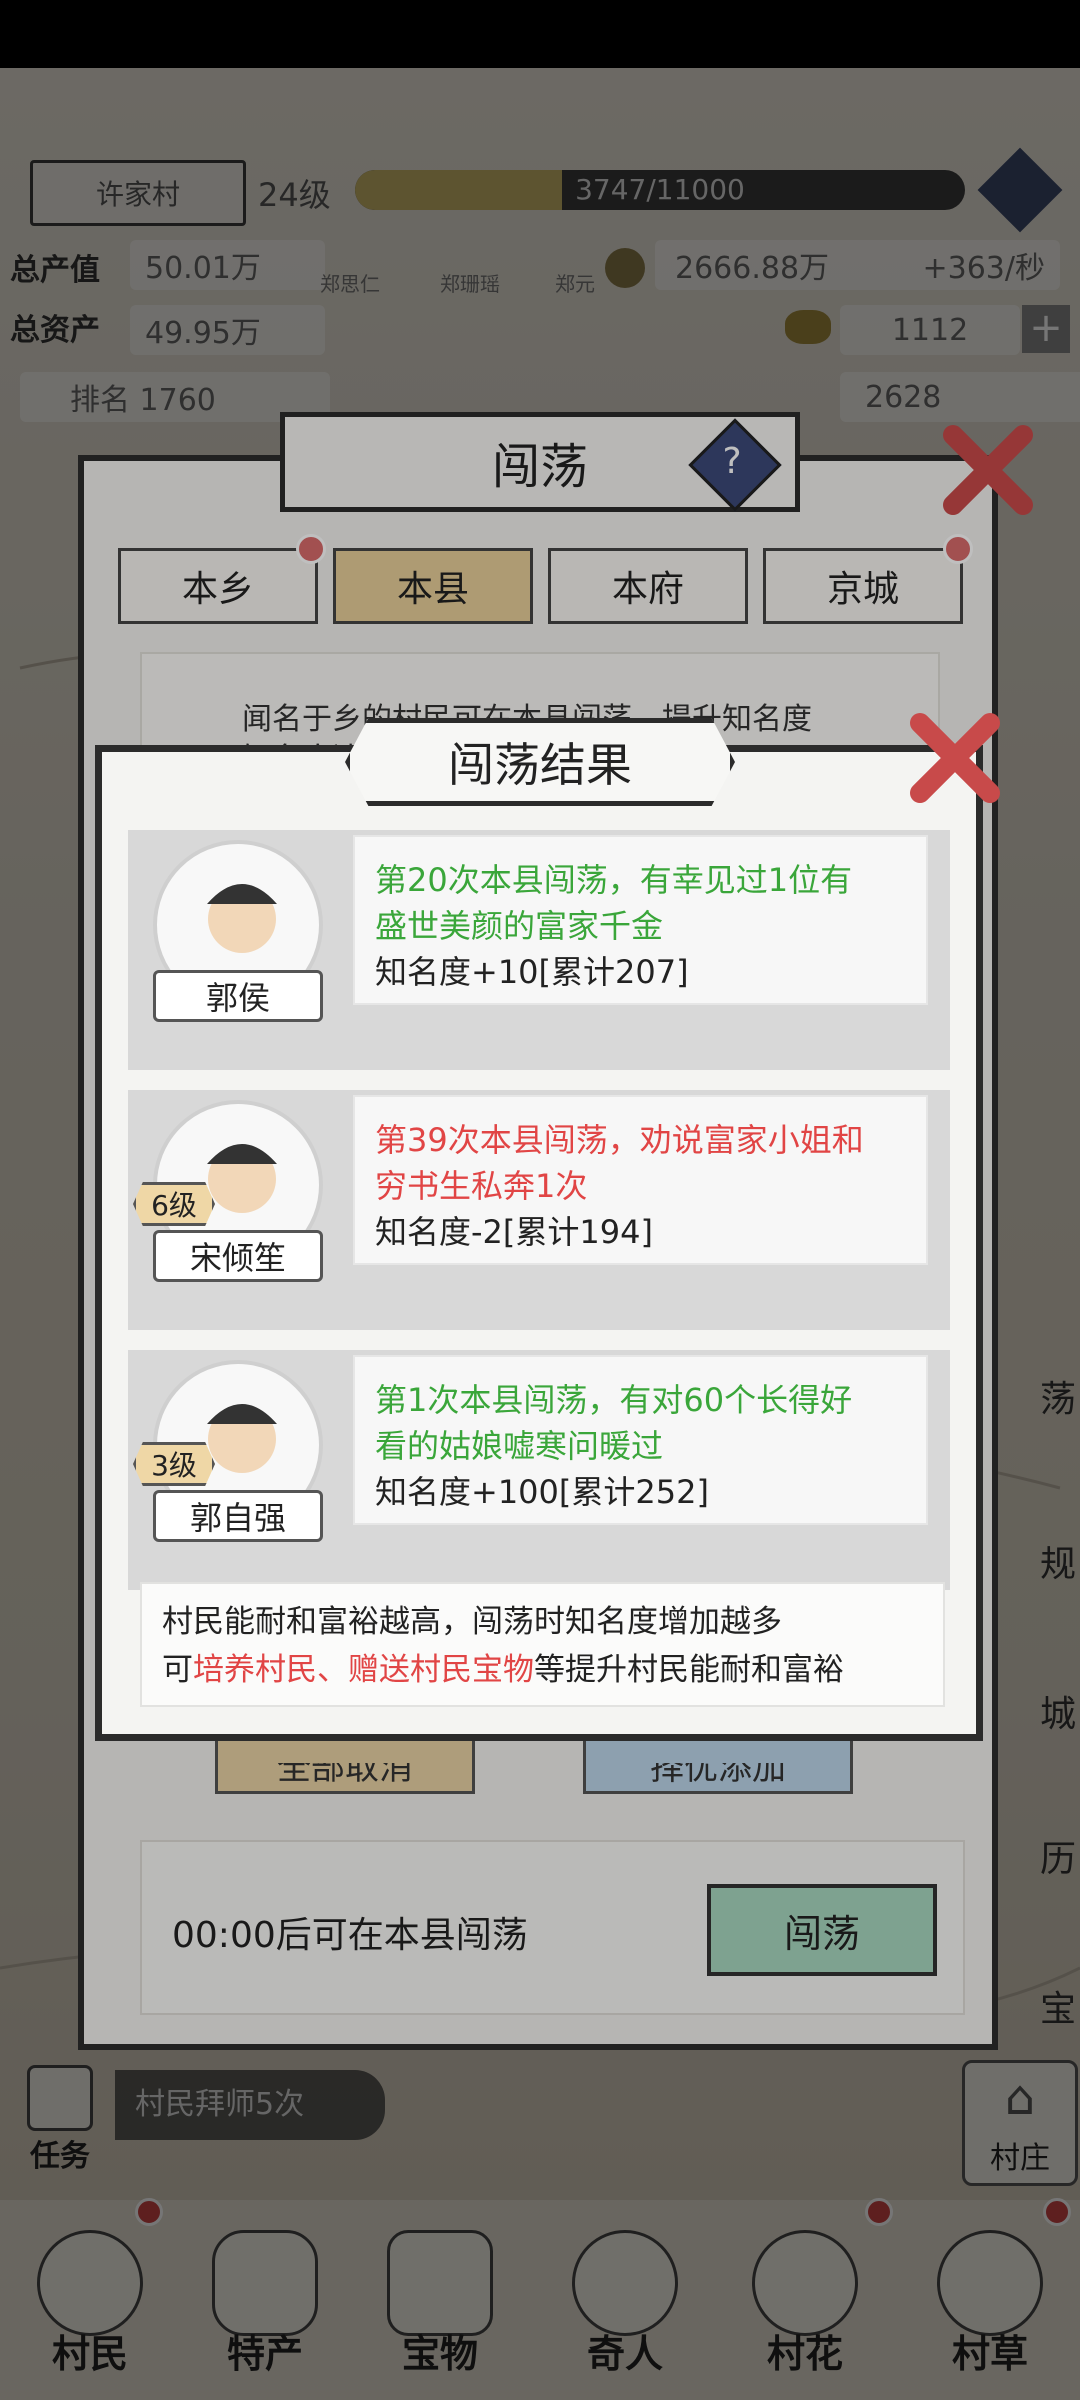 Image resolution: width=1080 pixels, height=2400 pixels. What do you see at coordinates (619, 1140) in the screenshot?
I see `result-line-1: 第39次本县闯荡，劝说富家小姐和` at bounding box center [619, 1140].